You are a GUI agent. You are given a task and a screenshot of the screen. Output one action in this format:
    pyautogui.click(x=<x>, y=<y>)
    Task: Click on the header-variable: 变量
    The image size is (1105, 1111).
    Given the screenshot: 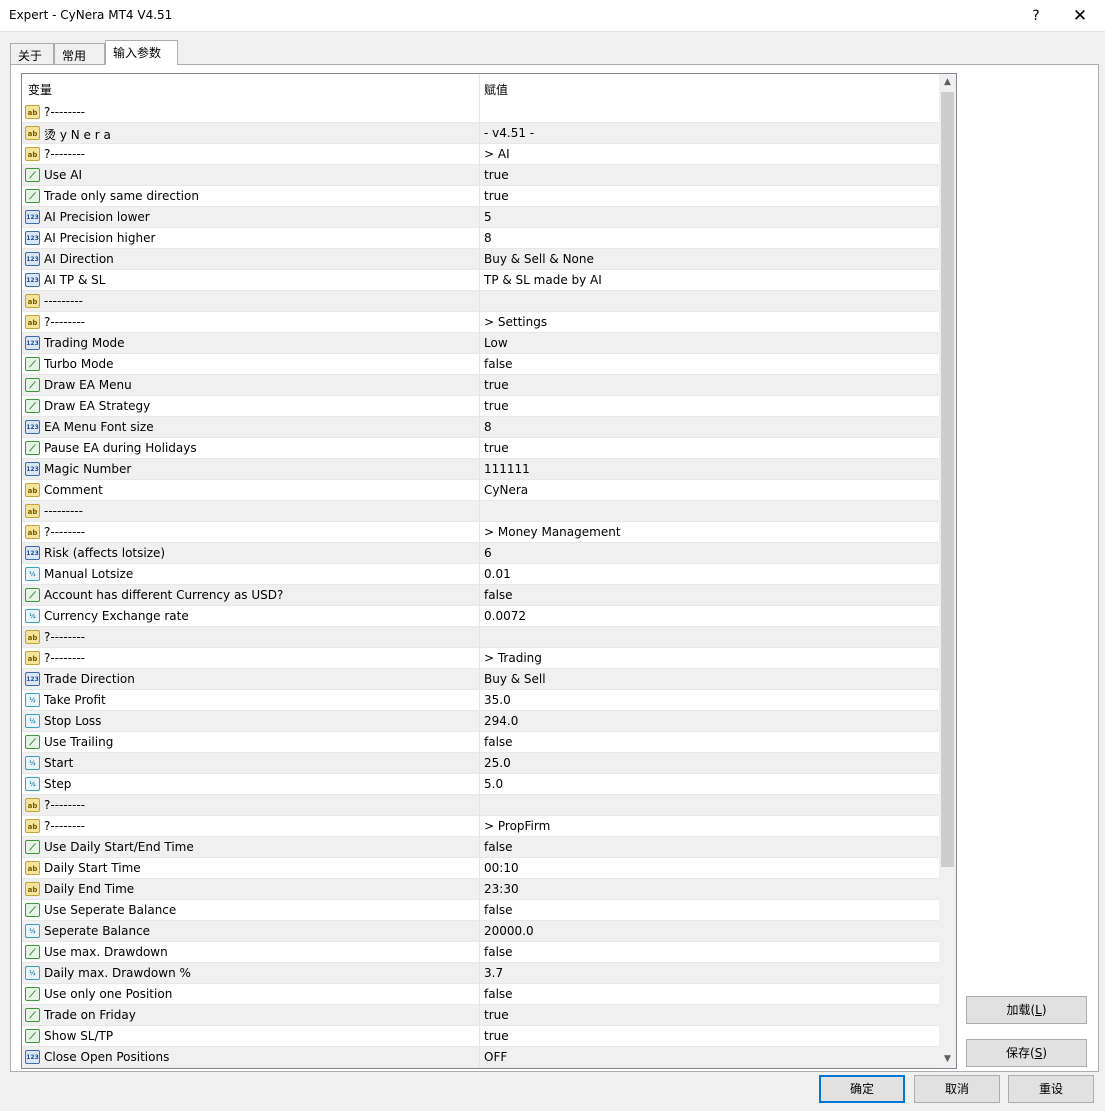 What is the action you would take?
    pyautogui.click(x=40, y=89)
    